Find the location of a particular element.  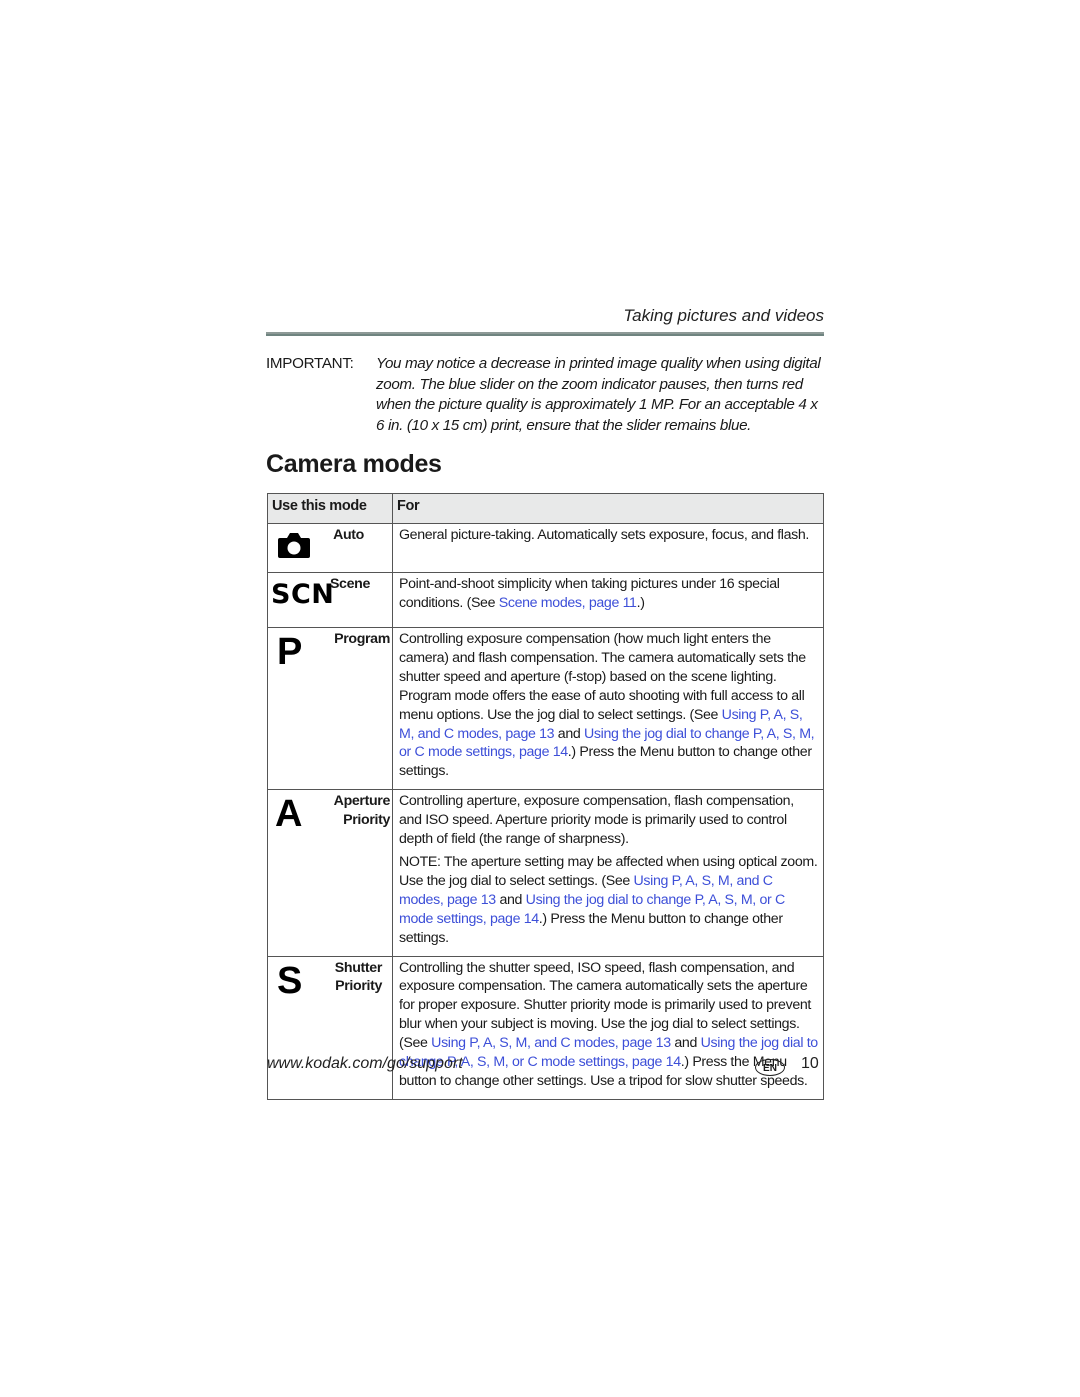

page-number: 10 is located at coordinates (810, 1063).